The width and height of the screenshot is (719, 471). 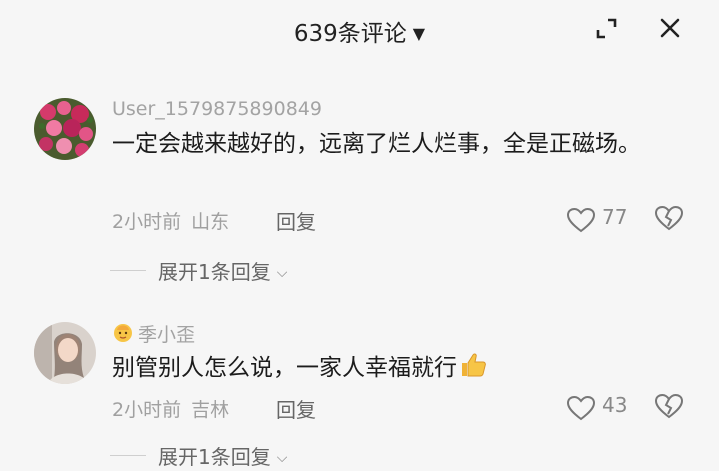 I want to click on comment-text: 别管别人怎么说，一家人幸福就行, so click(x=397, y=368).